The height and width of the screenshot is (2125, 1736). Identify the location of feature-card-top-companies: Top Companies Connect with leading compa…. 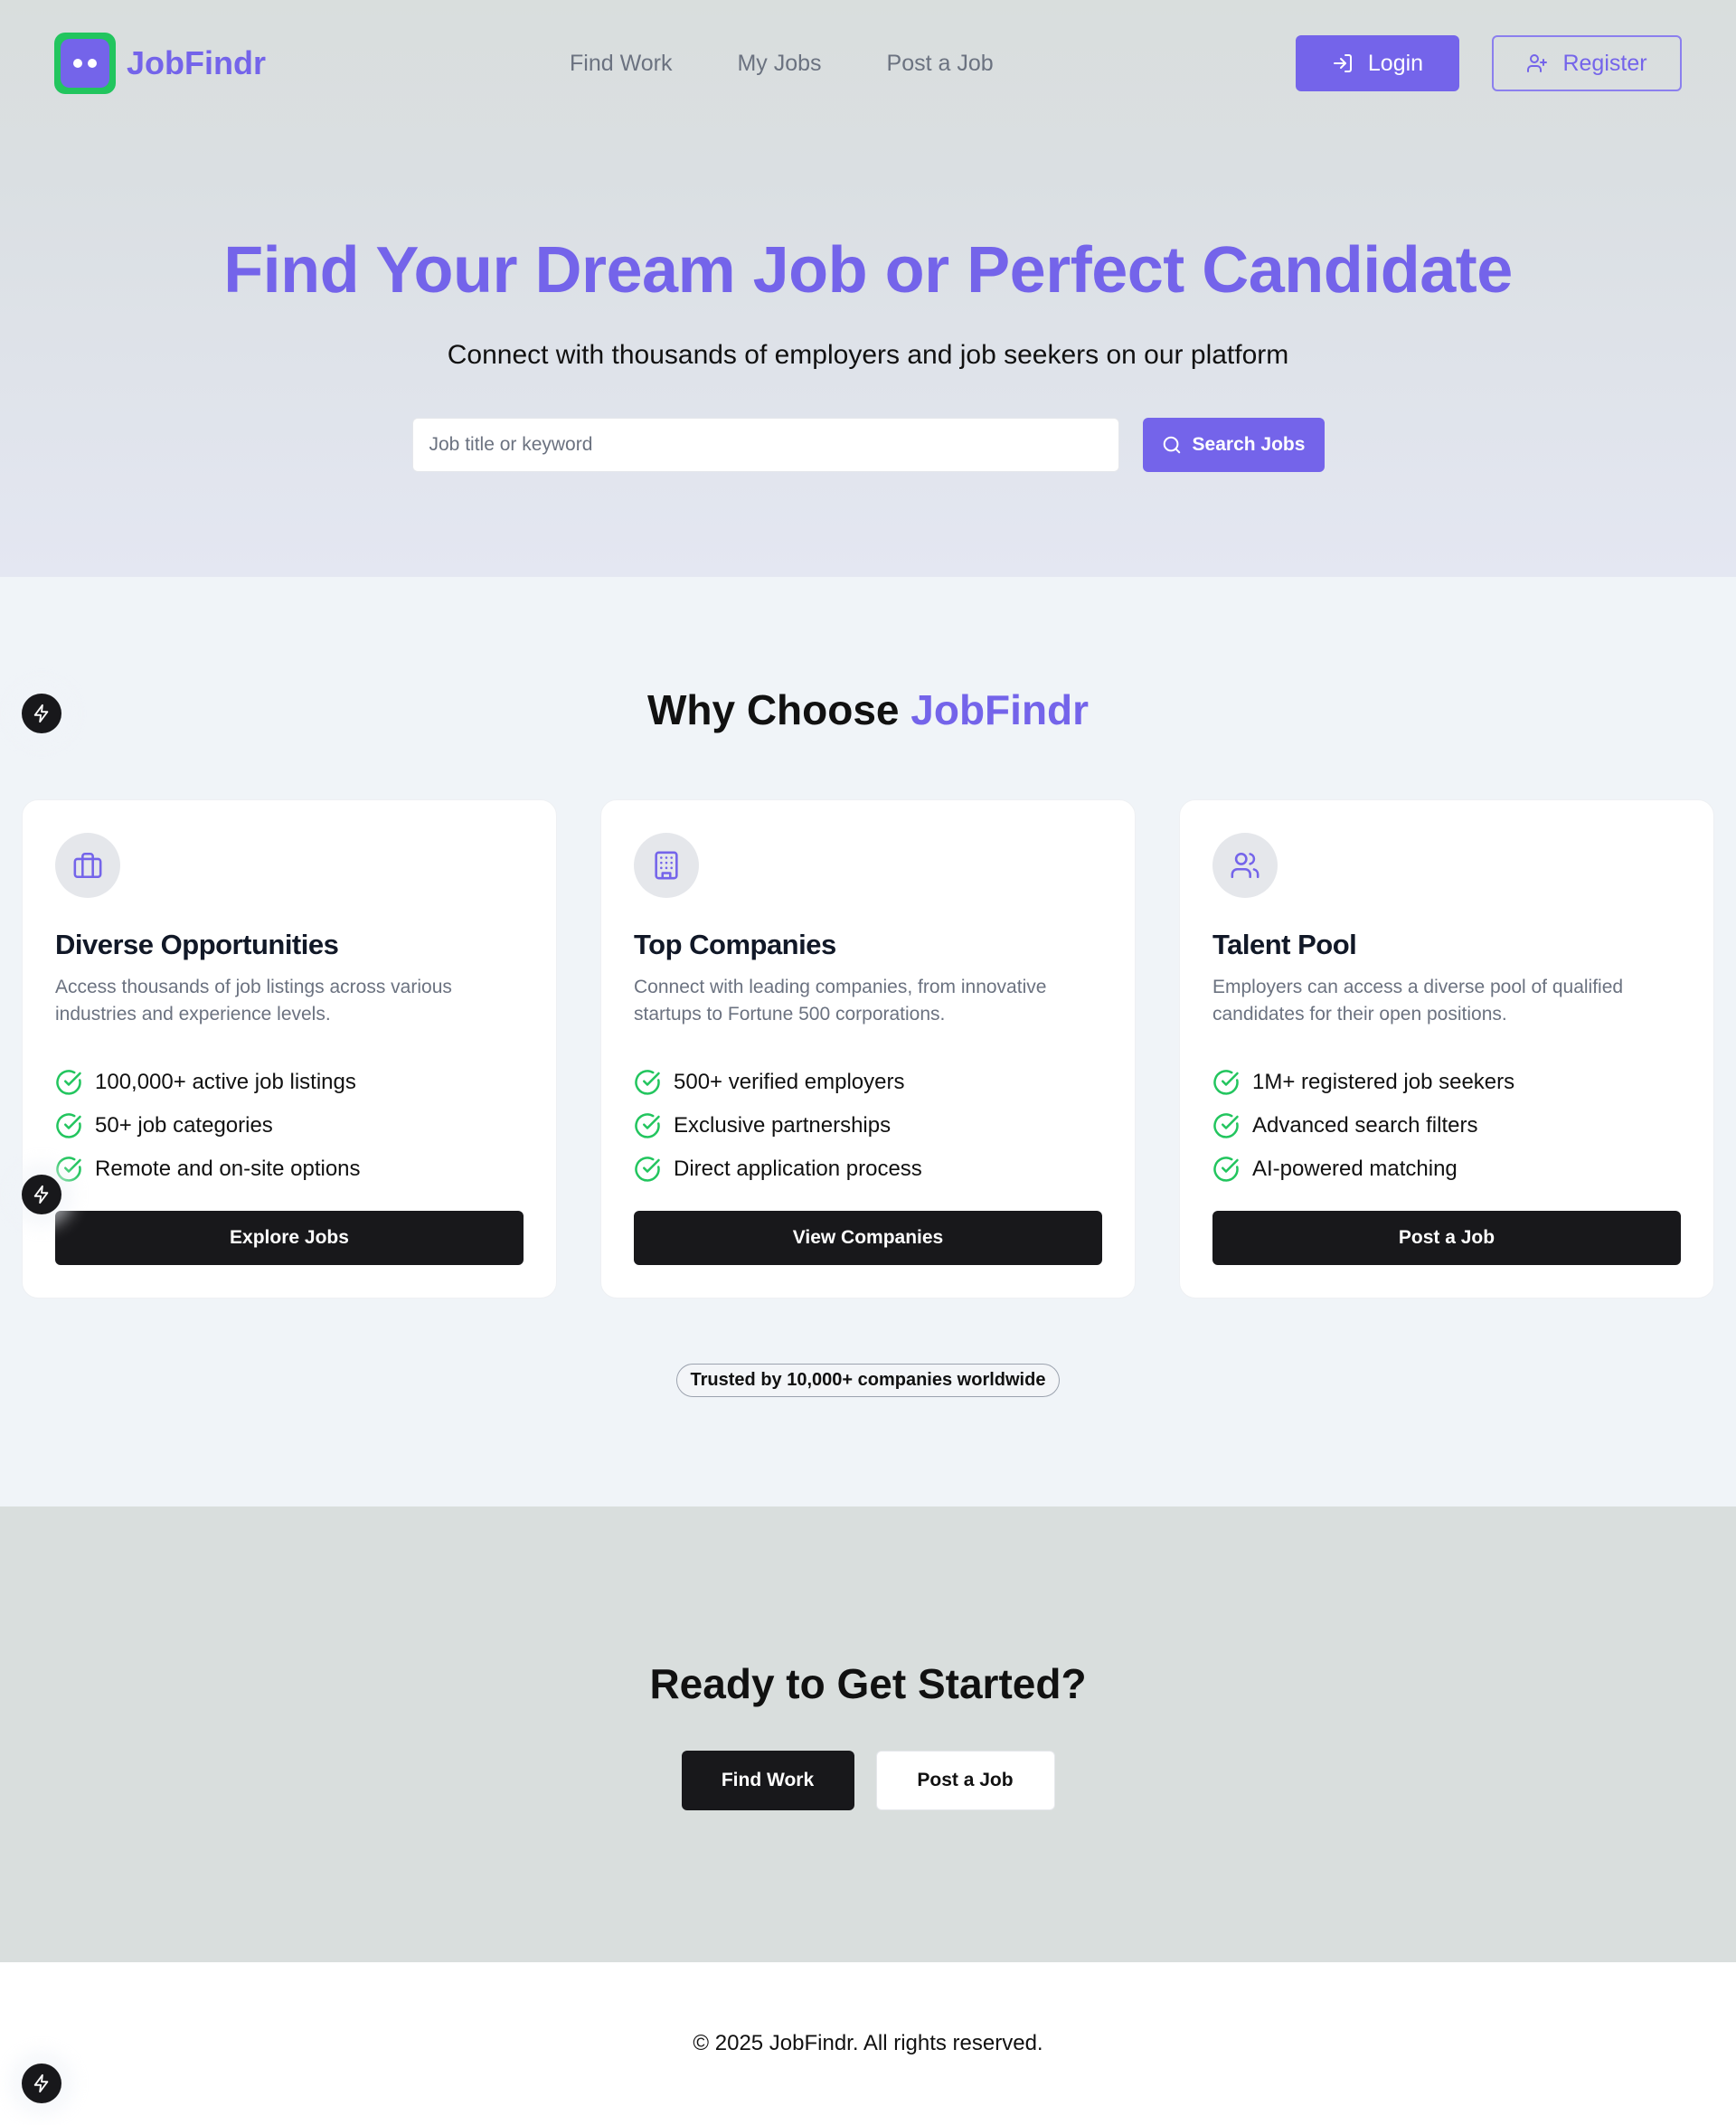
(868, 1049).